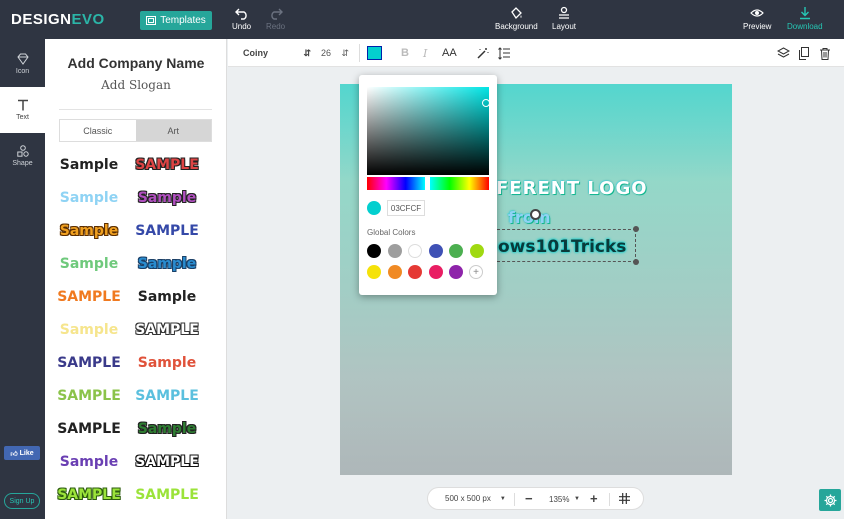  I want to click on zoom-in-button: +, so click(594, 498).